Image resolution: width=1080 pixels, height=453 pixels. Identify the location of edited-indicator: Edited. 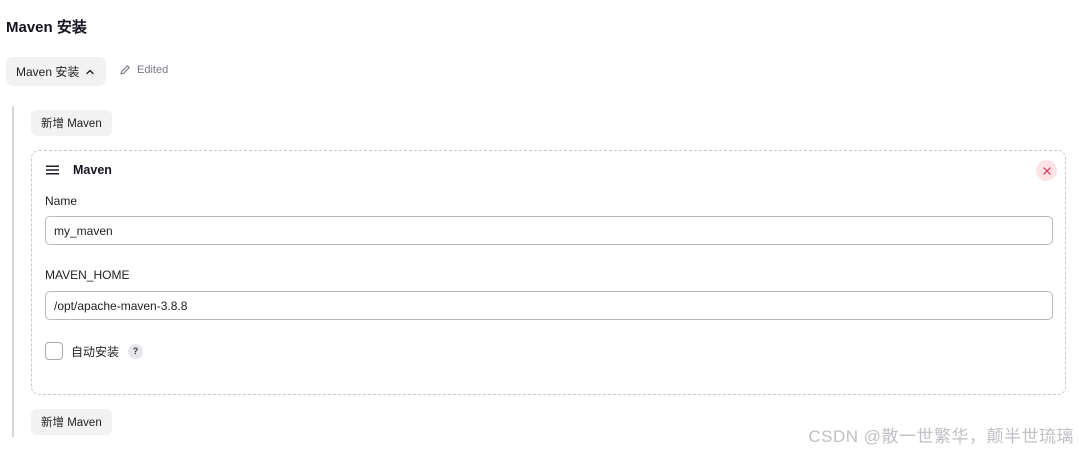
(143, 70).